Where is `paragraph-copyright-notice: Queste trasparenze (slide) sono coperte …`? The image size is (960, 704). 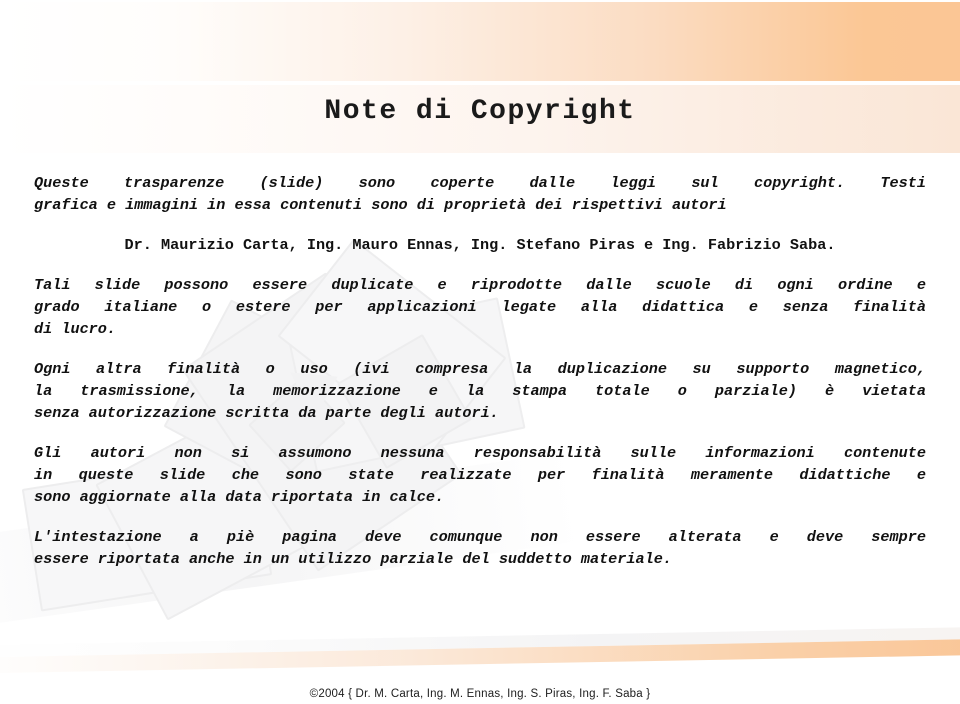
paragraph-copyright-notice: Queste trasparenze (slide) sono coperte … is located at coordinates (480, 194).